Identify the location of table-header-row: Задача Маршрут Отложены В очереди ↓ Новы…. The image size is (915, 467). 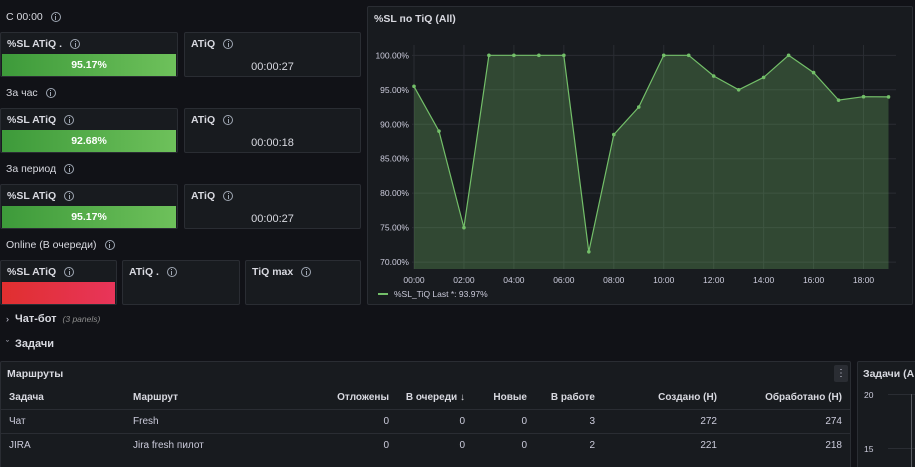
(425, 398).